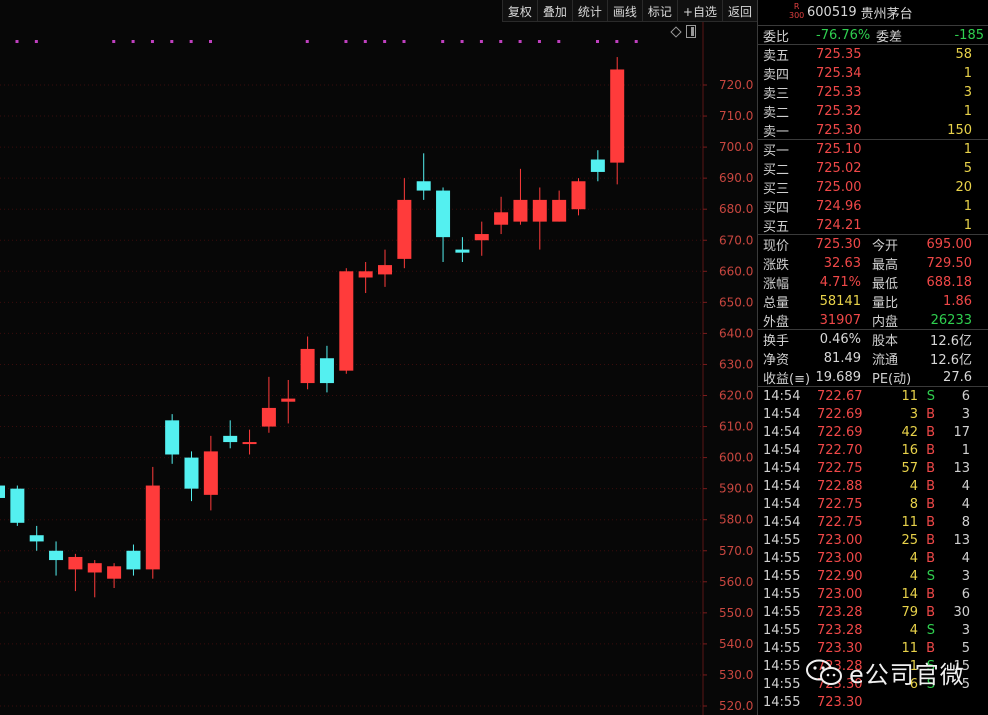 This screenshot has width=988, height=715. I want to click on tick-count: 4, so click(965, 558).